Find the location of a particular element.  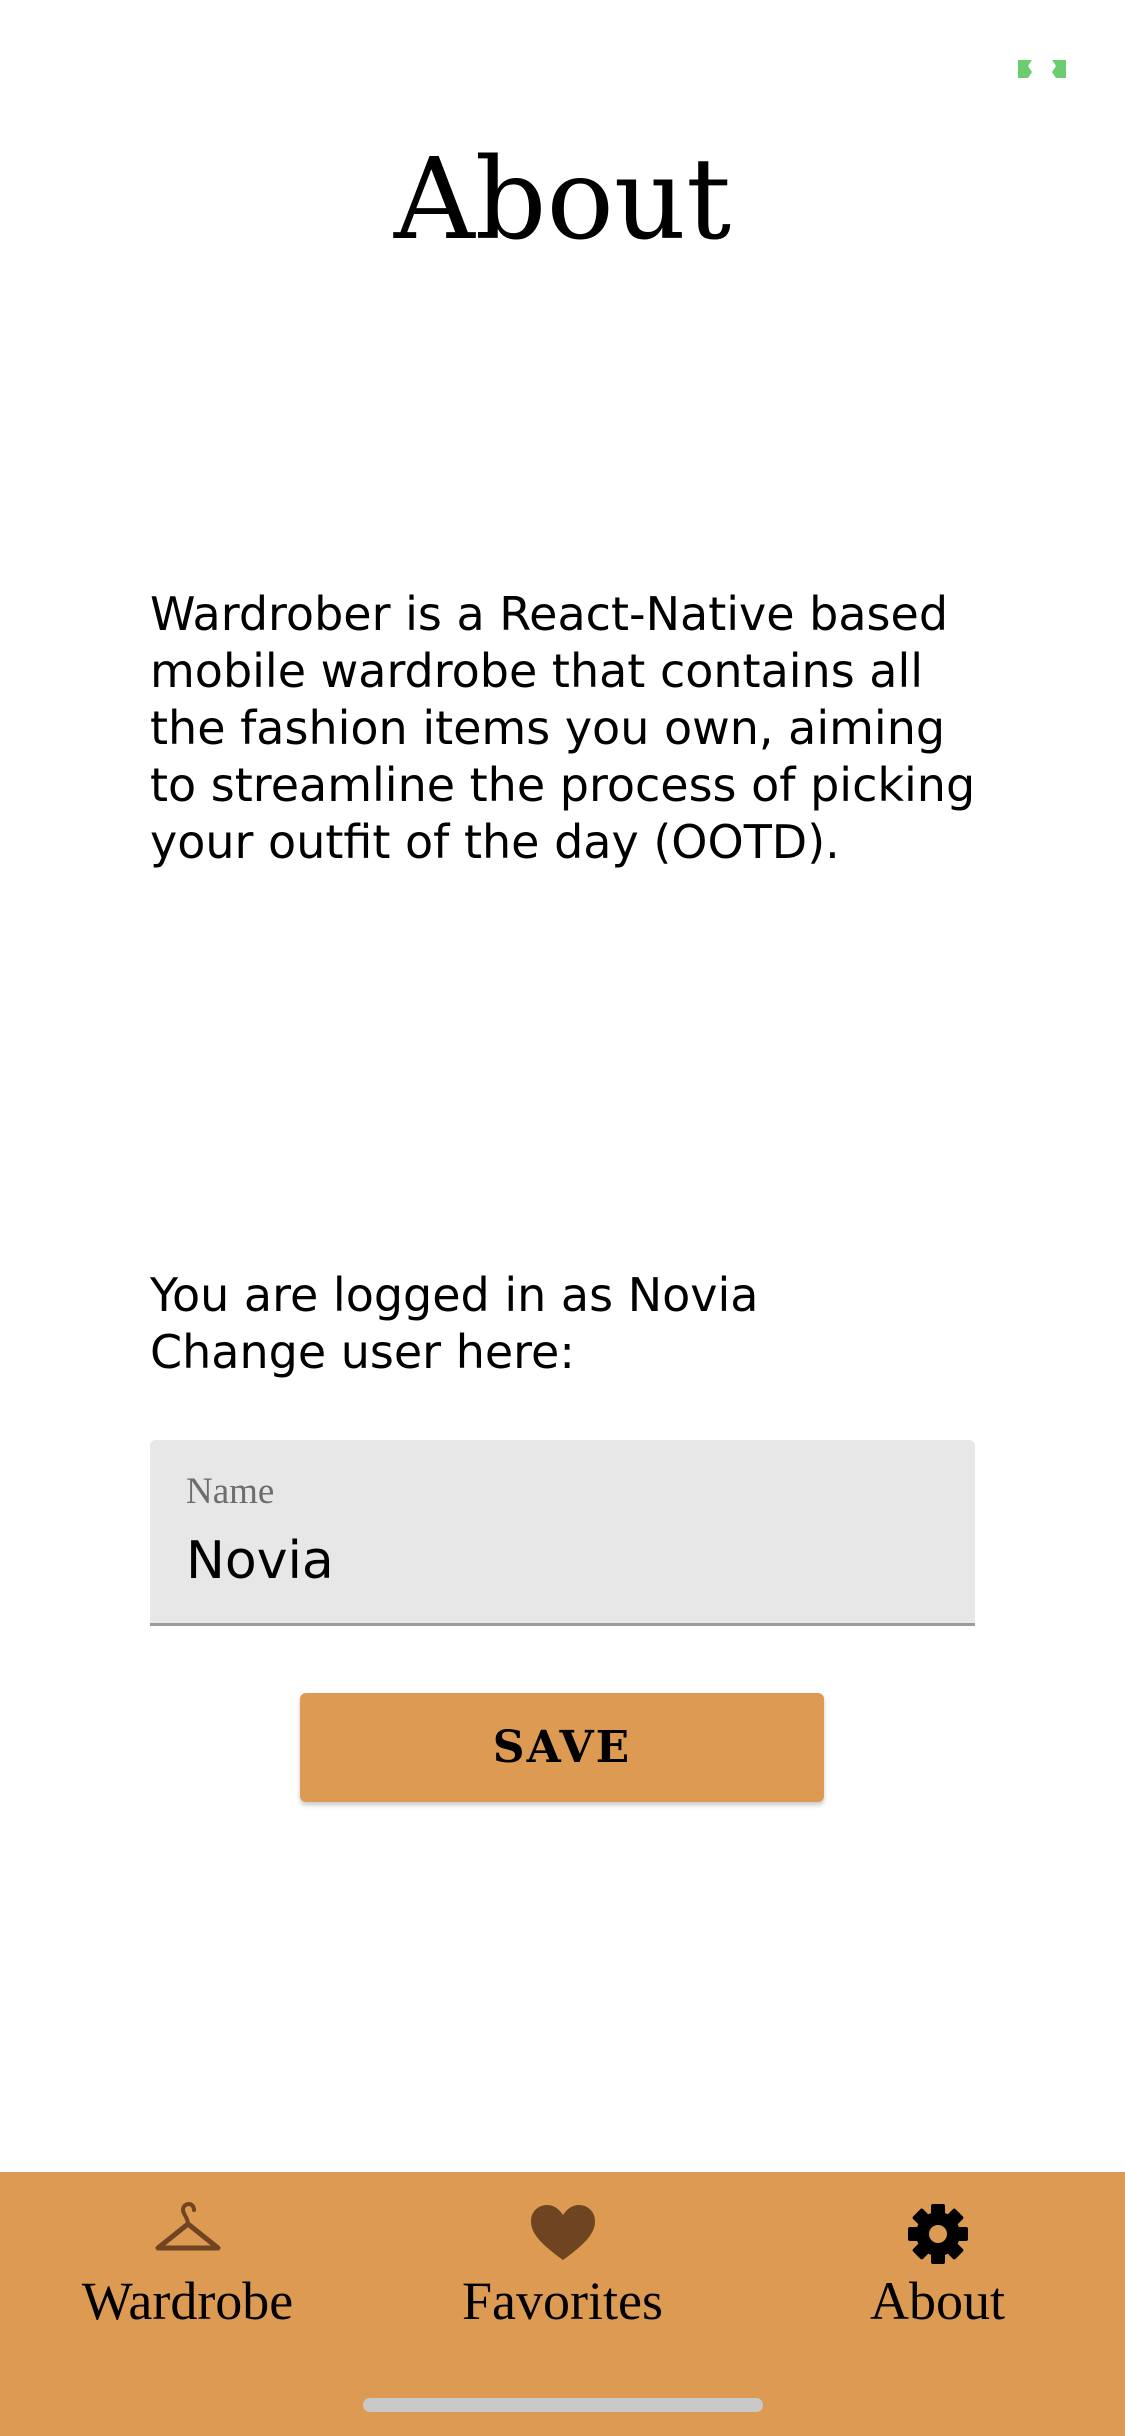

save-button: SAVE is located at coordinates (562, 1747).